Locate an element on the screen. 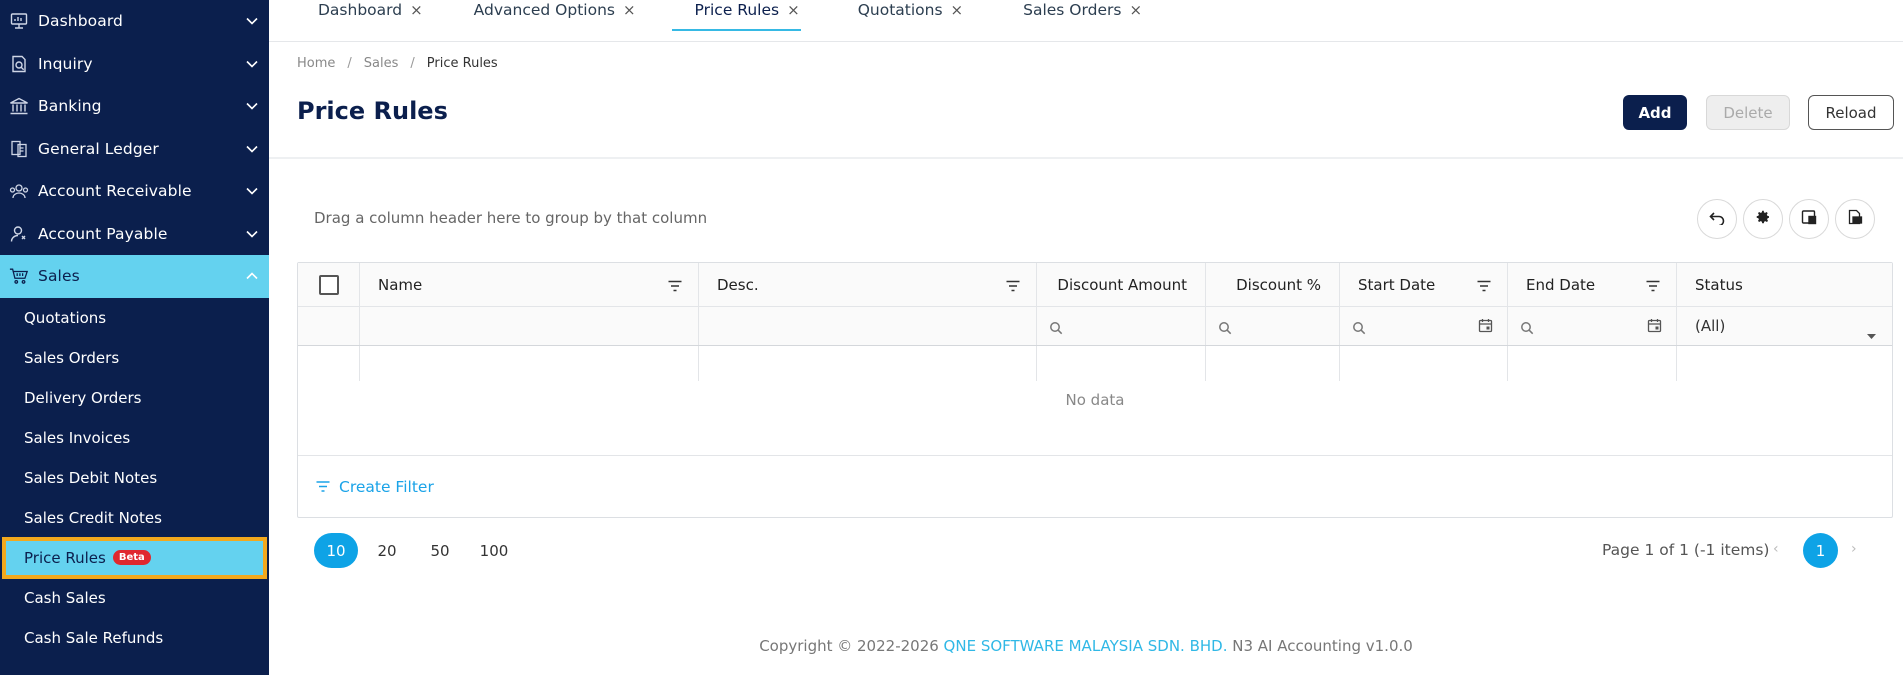 The width and height of the screenshot is (1903, 675). sidebar-item-sales-credit-notes: Sales Credit Notes is located at coordinates (134, 518).